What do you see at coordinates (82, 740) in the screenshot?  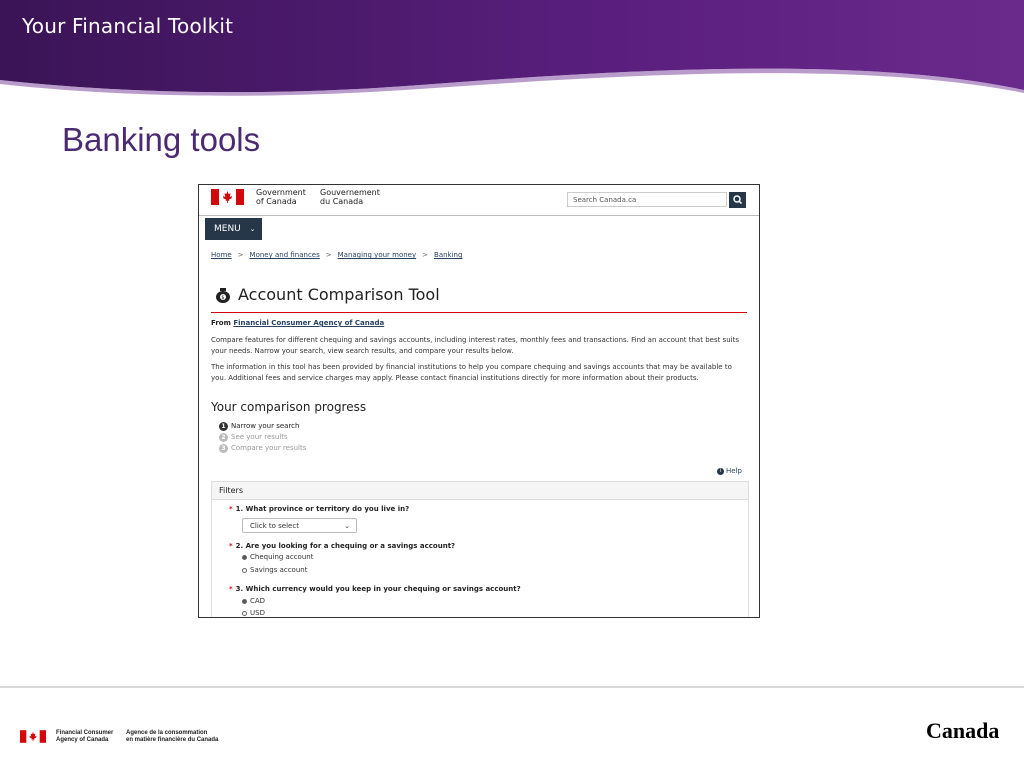 I see `fcac-en-line2: Agency of Canada` at bounding box center [82, 740].